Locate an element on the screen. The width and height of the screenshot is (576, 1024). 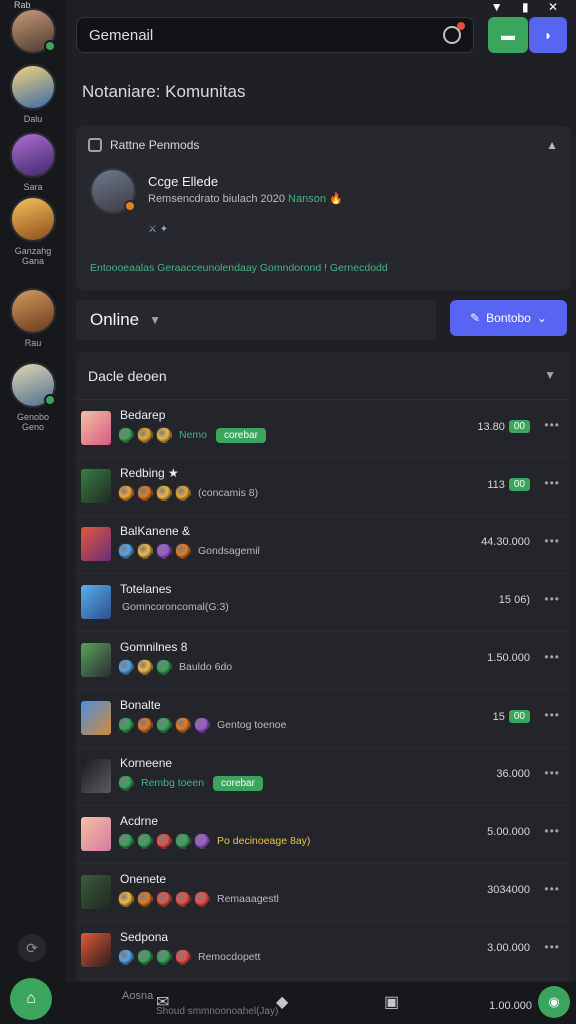
item-value: 13.80 00 is located at coordinates (503, 426).